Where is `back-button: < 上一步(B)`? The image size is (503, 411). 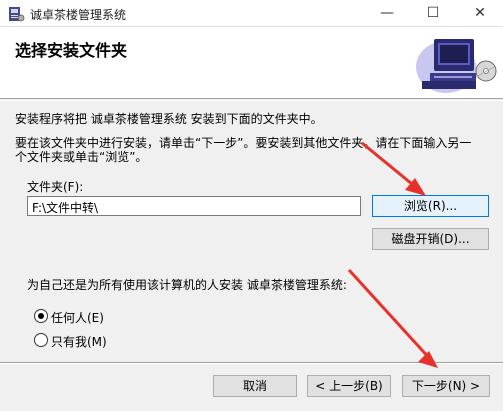
back-button: < 上一步(B) is located at coordinates (349, 386).